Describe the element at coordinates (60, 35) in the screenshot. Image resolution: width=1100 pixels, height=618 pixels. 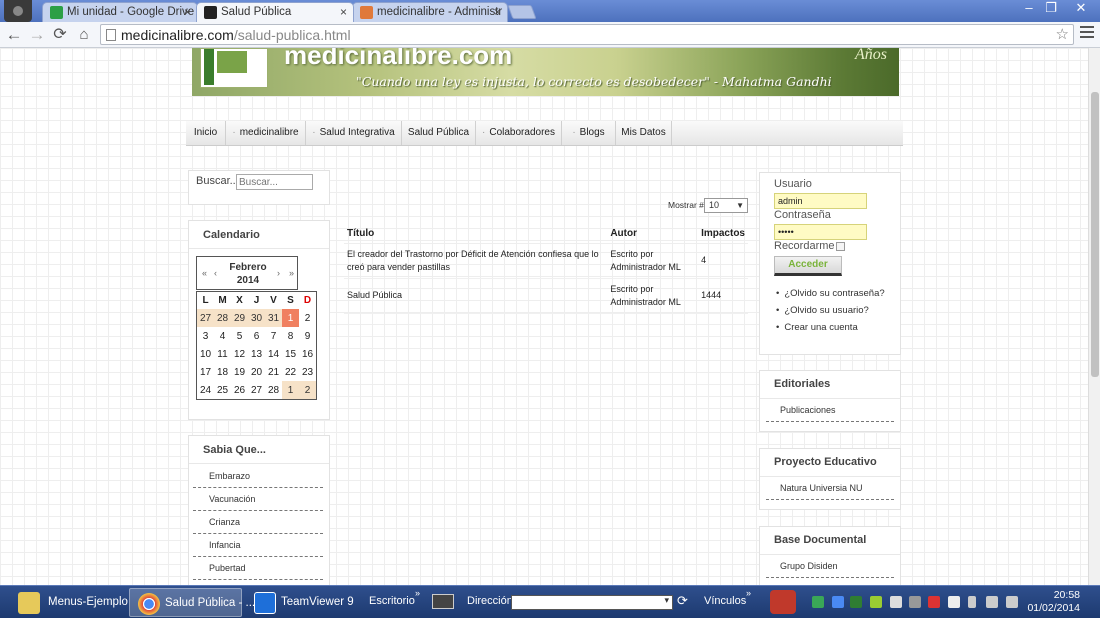
I see `reload-icon: ⟳` at that location.